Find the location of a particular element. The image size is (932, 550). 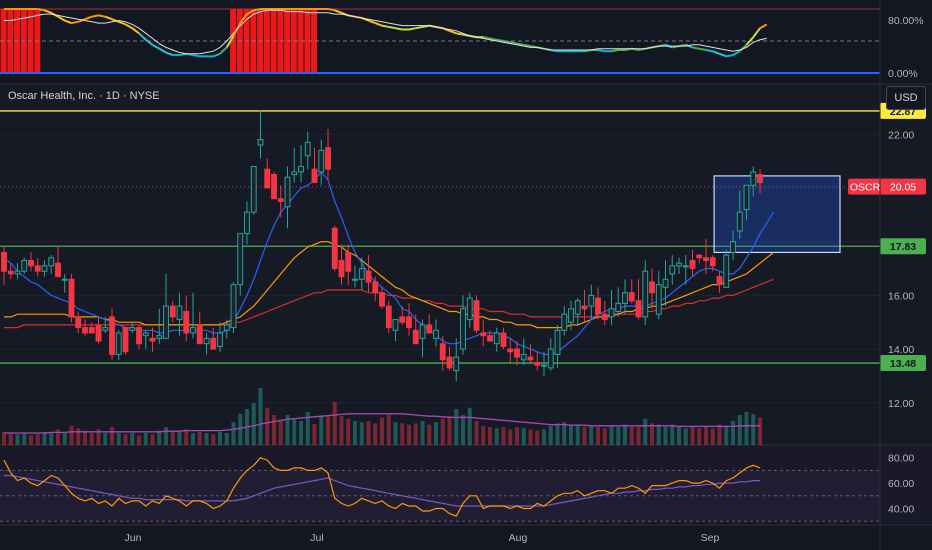

price-axis-label: 22.00 is located at coordinates (901, 135).